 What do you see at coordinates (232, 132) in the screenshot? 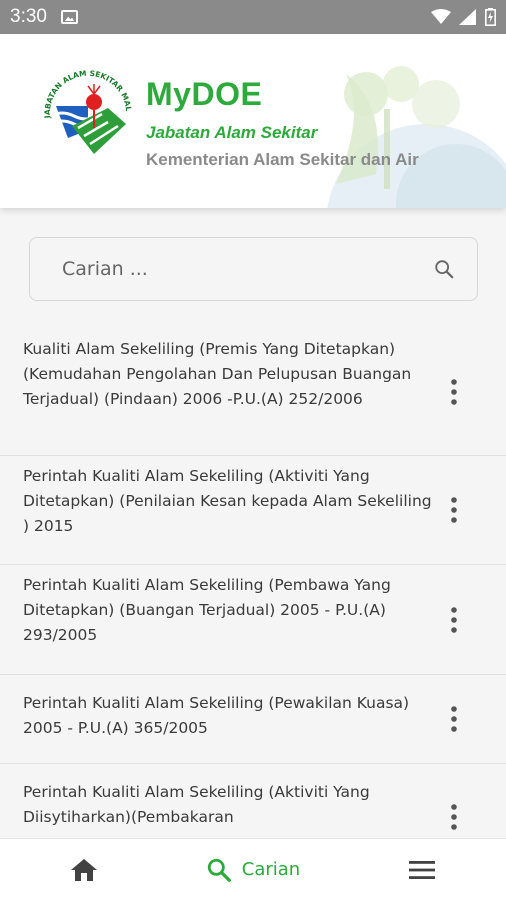
I see `department-name: Jabatan Alam Sekitar` at bounding box center [232, 132].